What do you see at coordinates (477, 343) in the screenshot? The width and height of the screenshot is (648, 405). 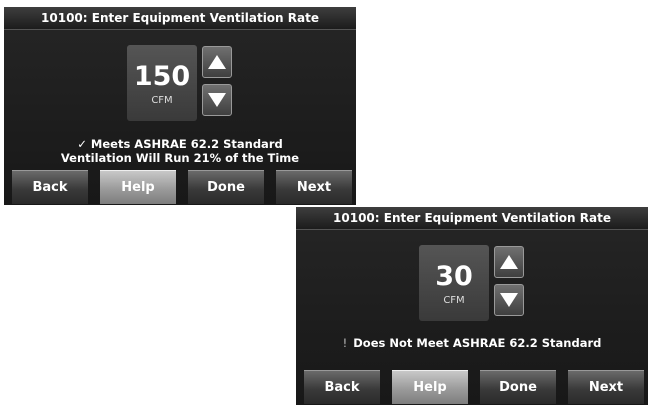 I see `status-text-1: Does Not Meet ASHRAE 62.2 Standard` at bounding box center [477, 343].